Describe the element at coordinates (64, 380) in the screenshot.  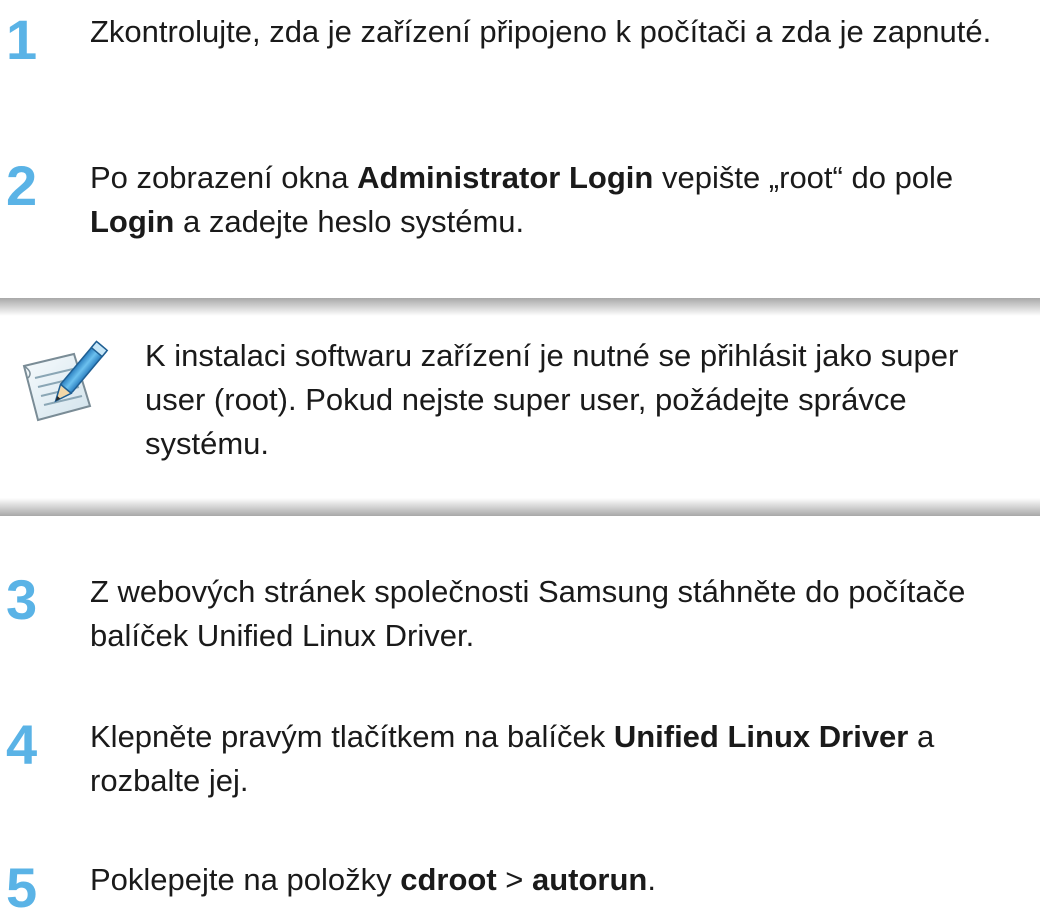
I see `note-pencil-icon` at that location.